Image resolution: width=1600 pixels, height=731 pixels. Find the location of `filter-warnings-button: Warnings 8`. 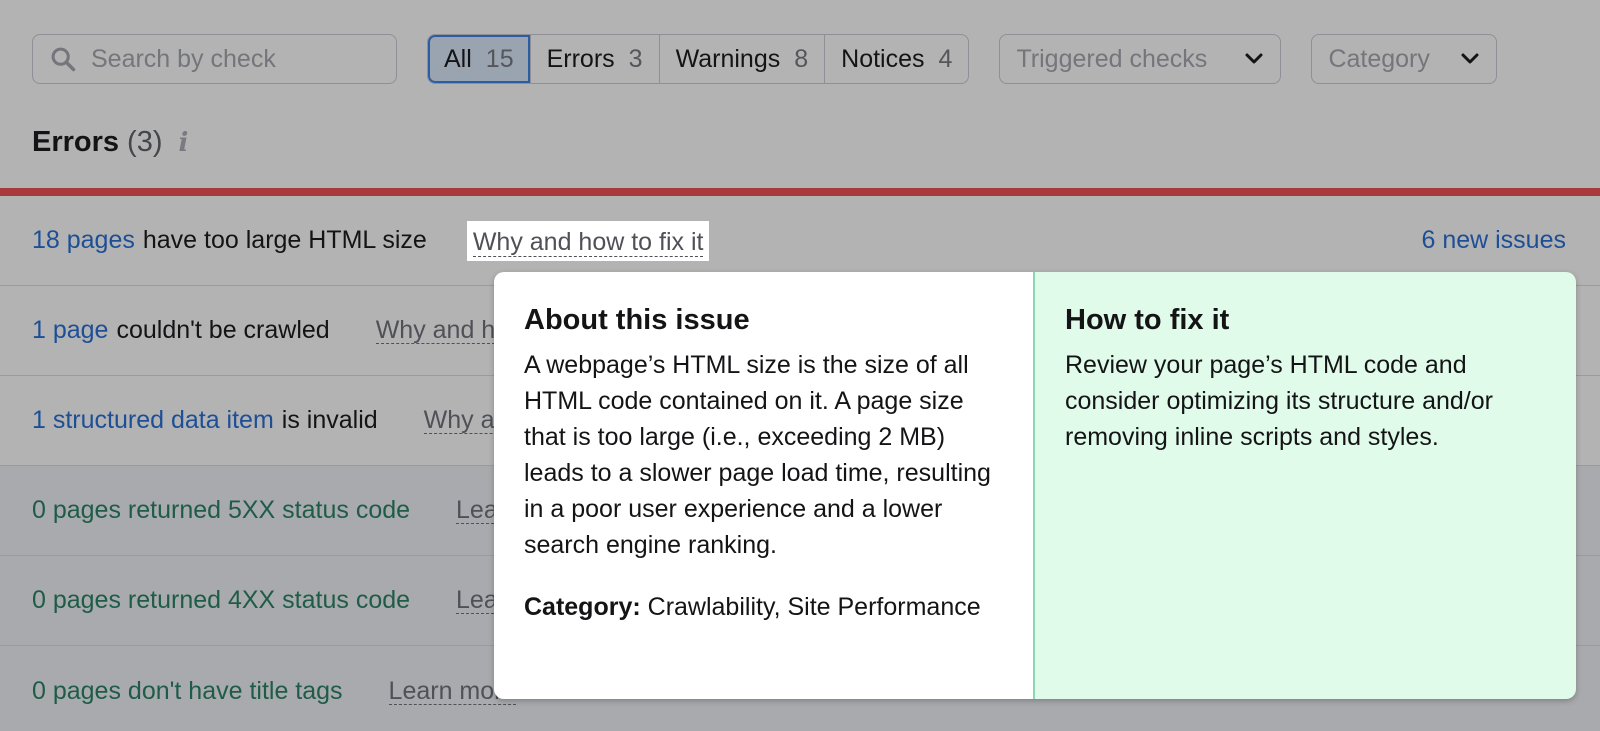

filter-warnings-button: Warnings 8 is located at coordinates (741, 59).